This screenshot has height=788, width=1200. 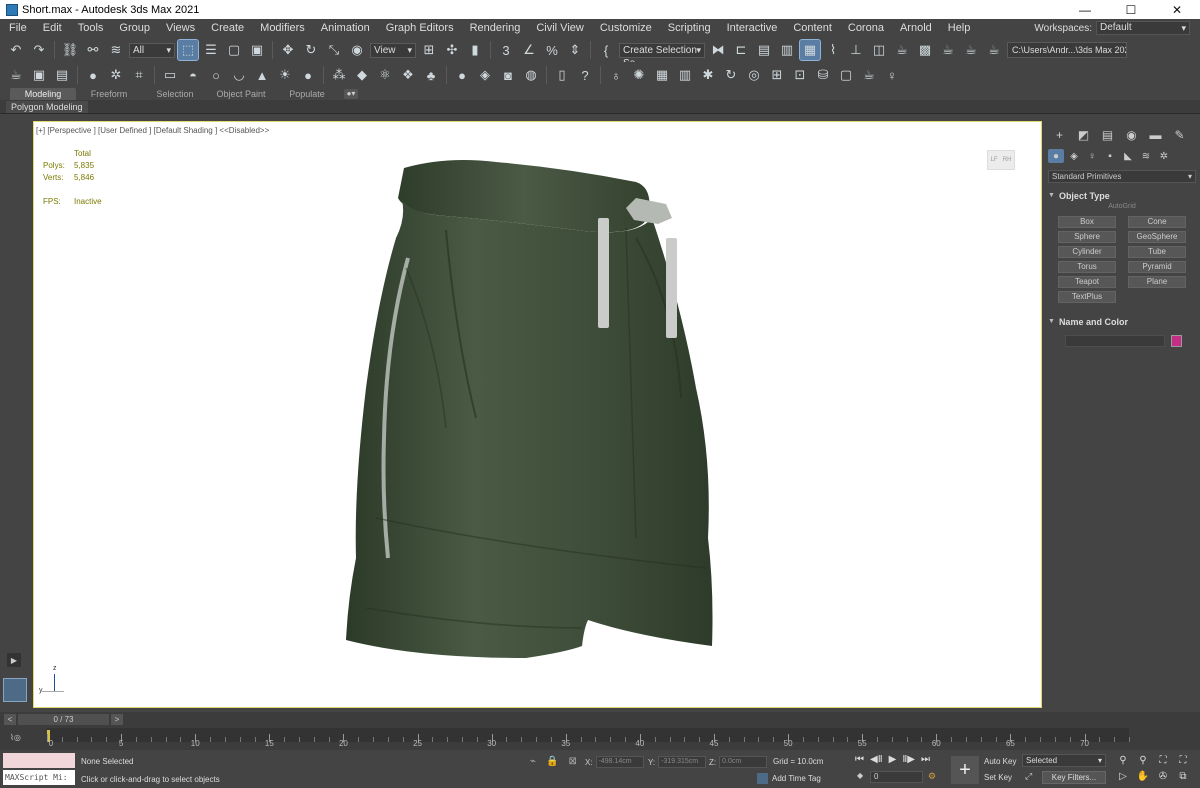 I want to click on maxscript-output, so click(x=39, y=760).